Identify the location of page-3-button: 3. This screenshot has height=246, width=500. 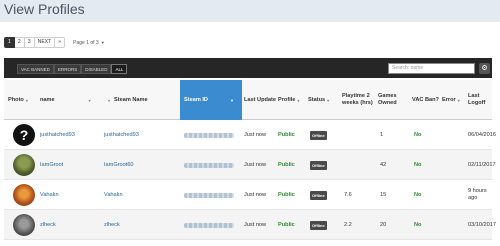
(29, 42).